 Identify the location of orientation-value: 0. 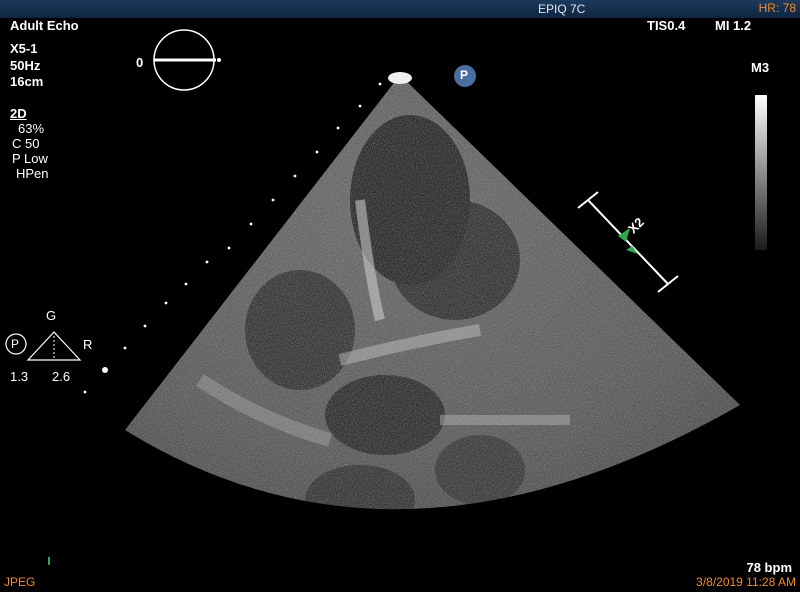
(140, 62).